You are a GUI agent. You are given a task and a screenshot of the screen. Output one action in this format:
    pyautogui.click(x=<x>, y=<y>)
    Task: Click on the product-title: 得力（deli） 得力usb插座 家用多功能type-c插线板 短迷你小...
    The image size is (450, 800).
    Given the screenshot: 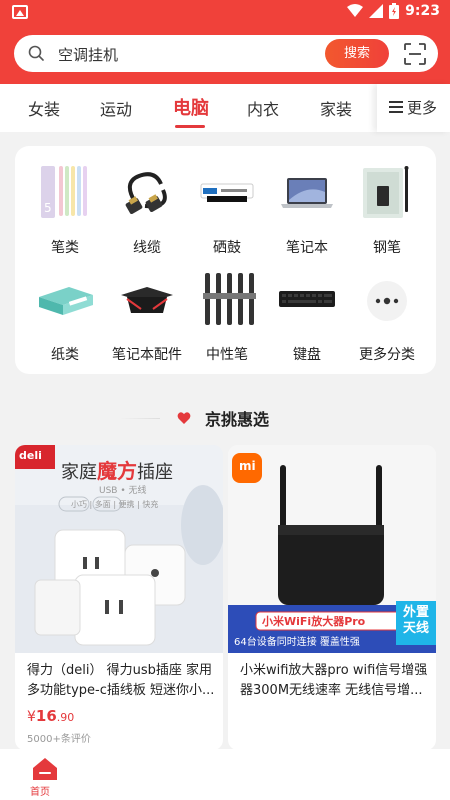 What is the action you would take?
    pyautogui.click(x=121, y=680)
    